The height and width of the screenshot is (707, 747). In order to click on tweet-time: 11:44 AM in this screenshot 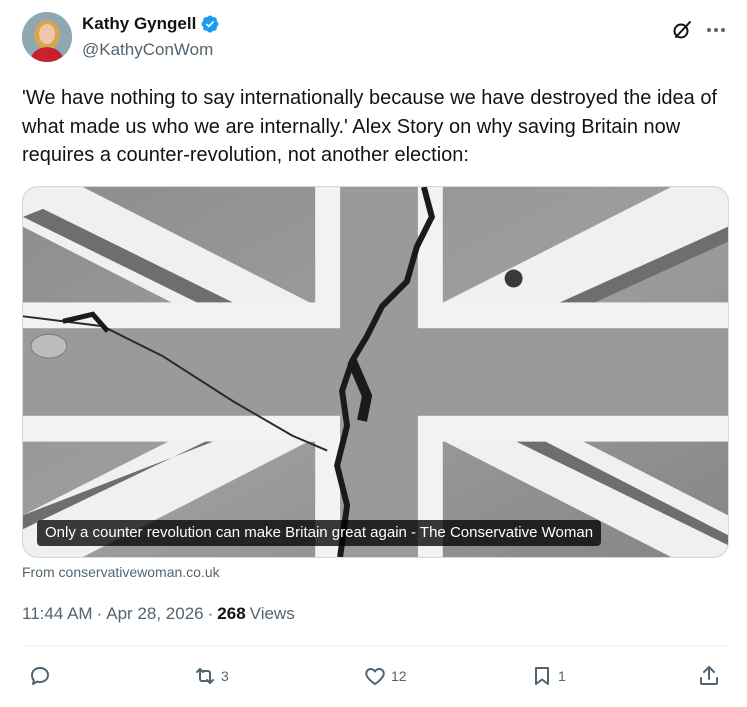, I will do `click(57, 614)`.